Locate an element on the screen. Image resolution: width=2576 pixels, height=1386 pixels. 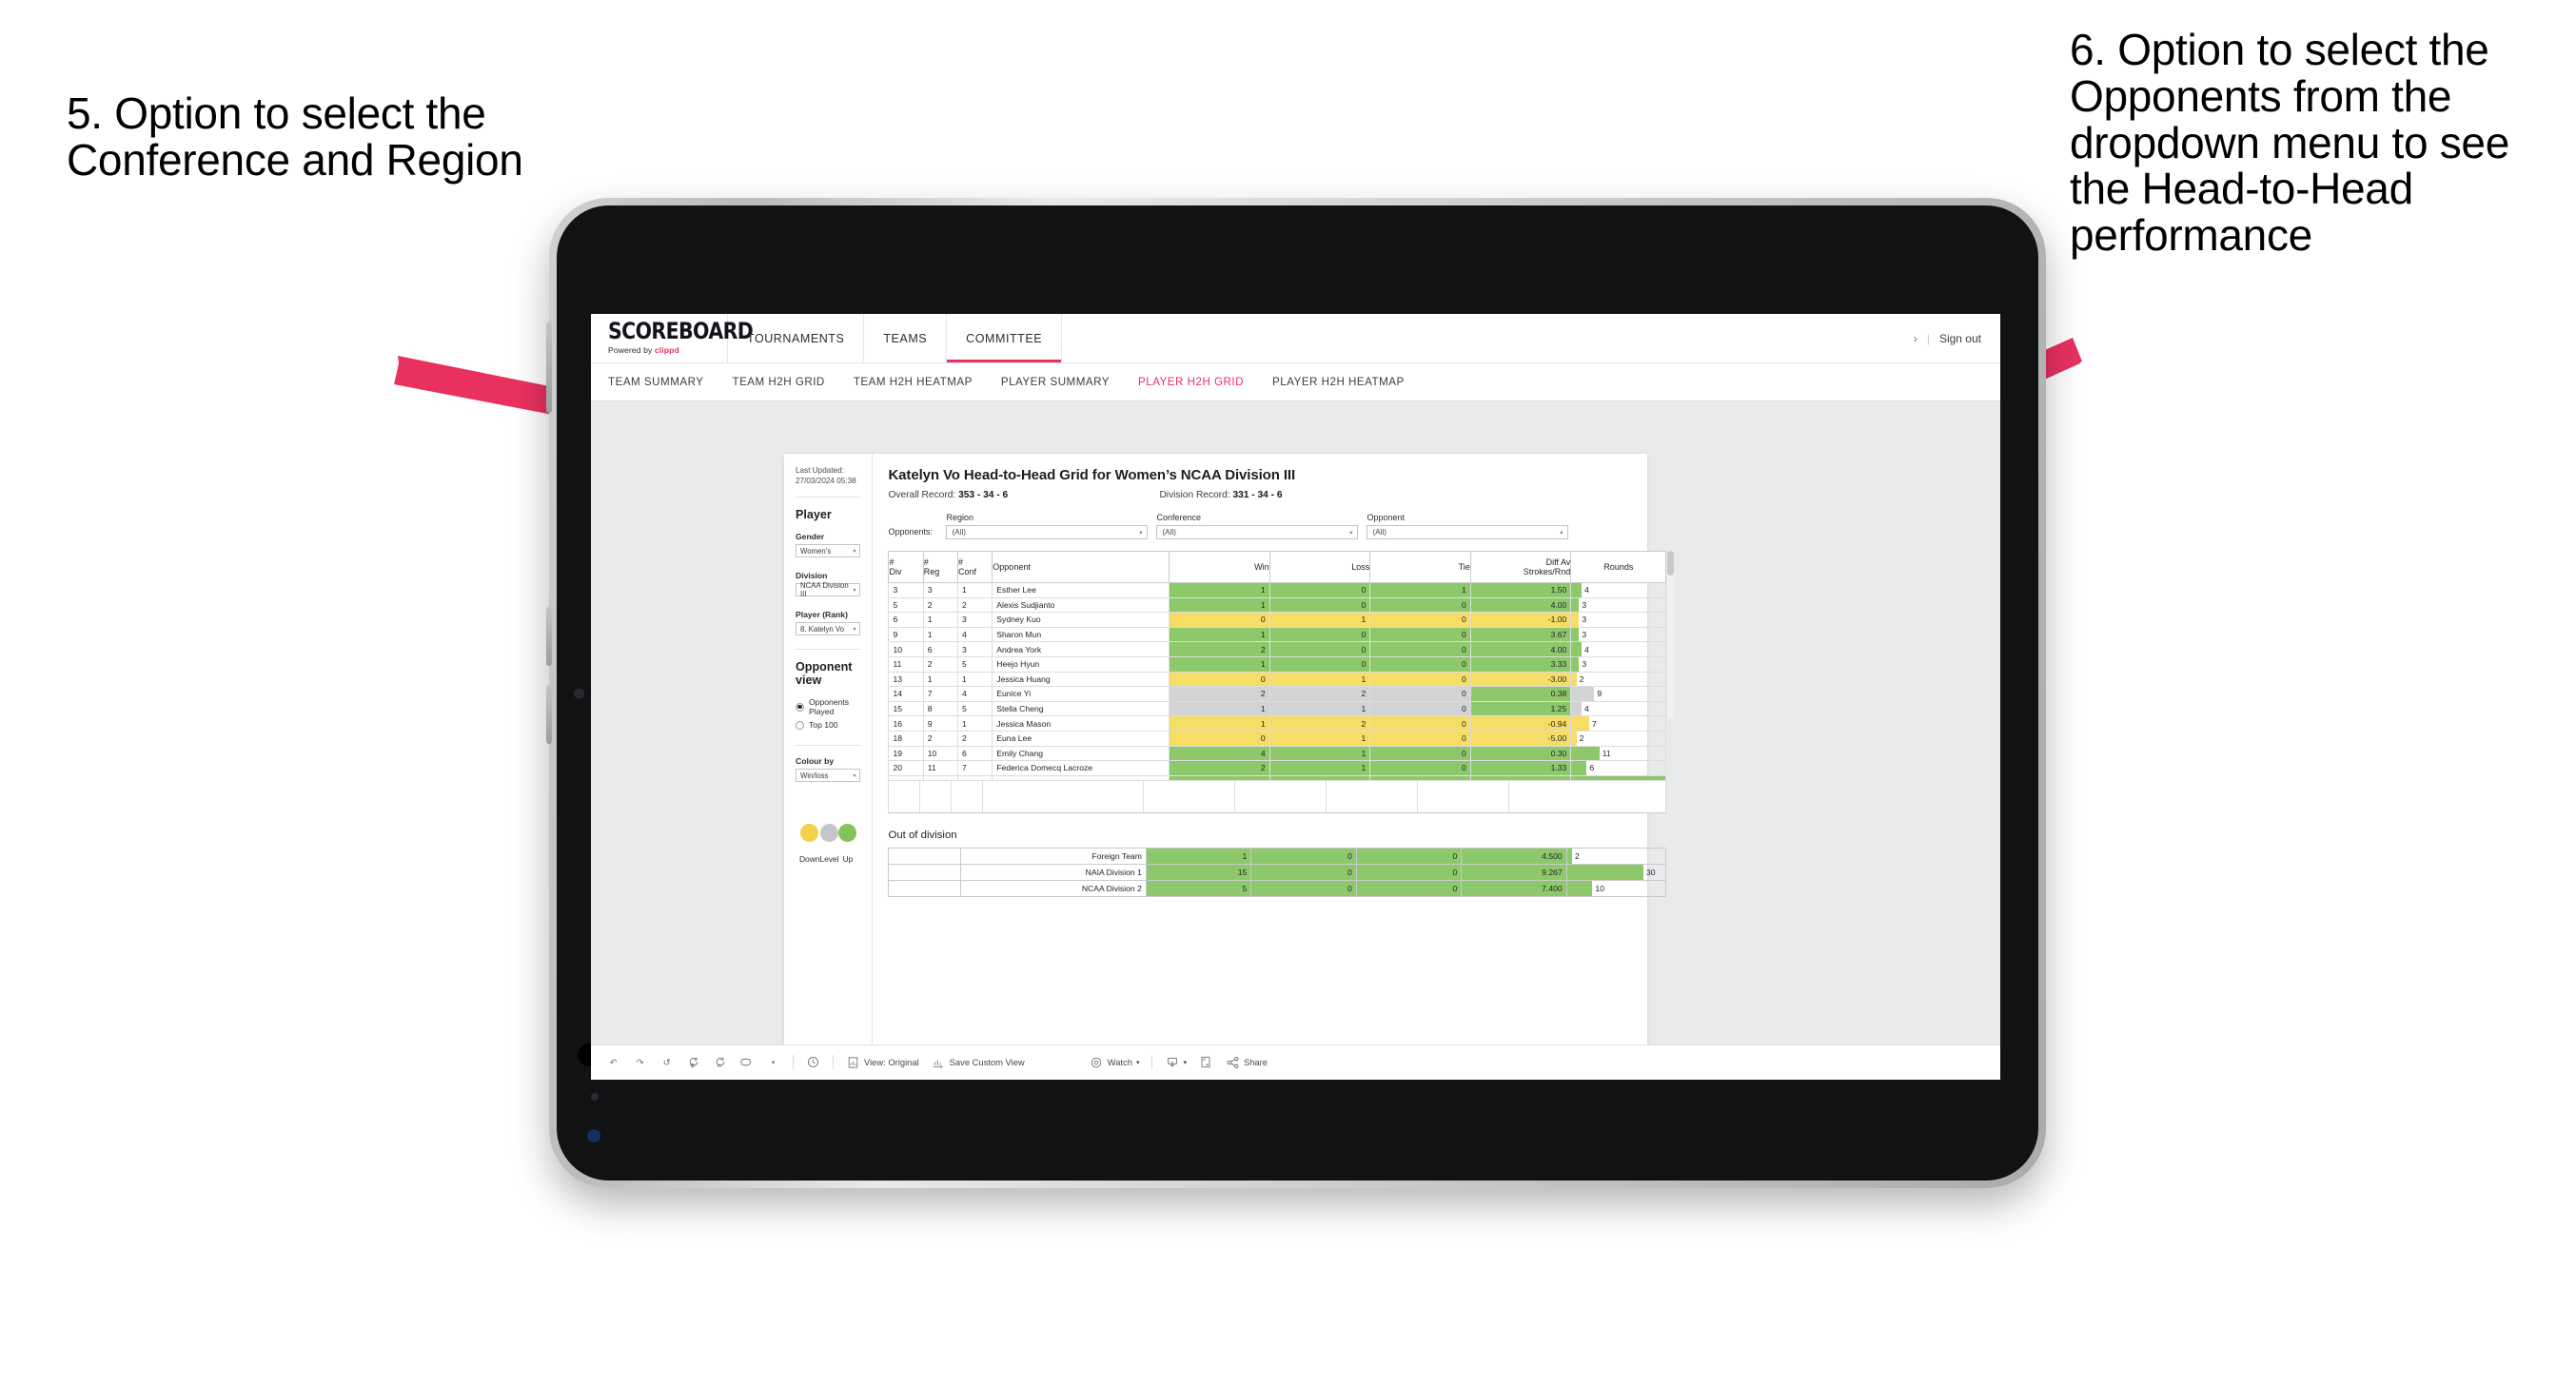
redo-icon: ↷ is located at coordinates (640, 1062).